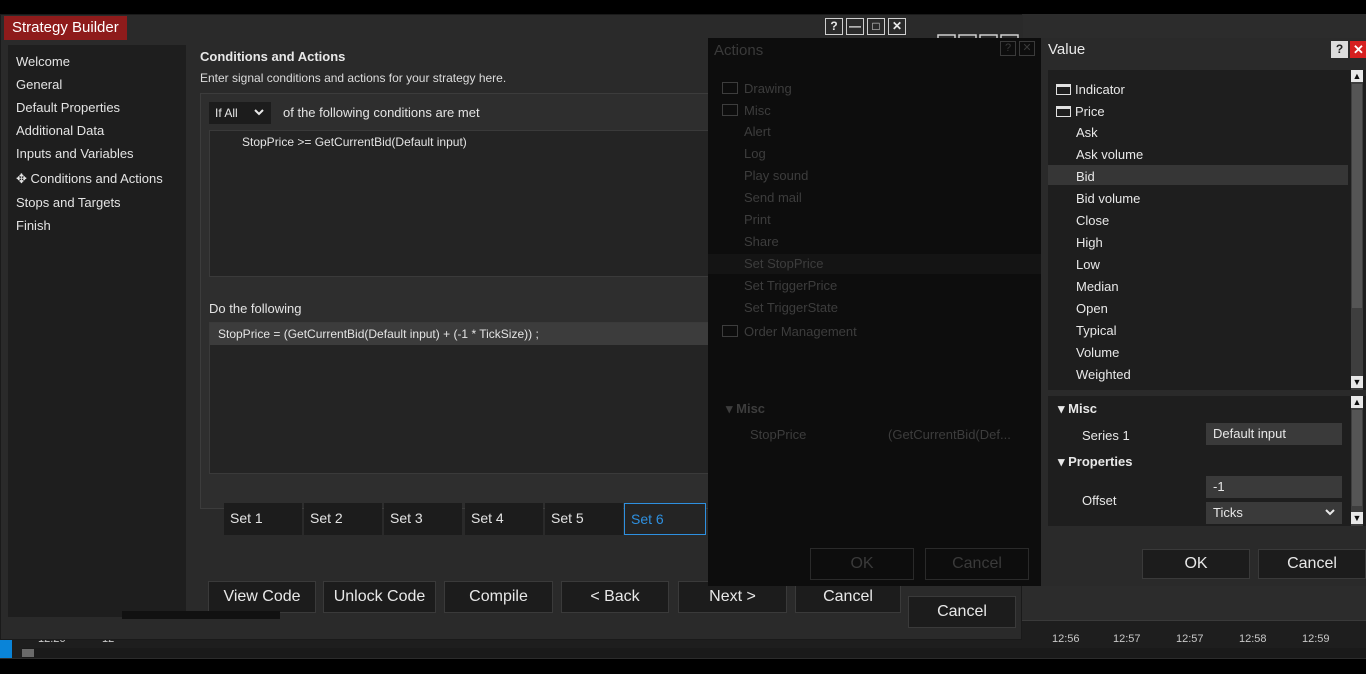  What do you see at coordinates (962, 612) in the screenshot?
I see `background-cancel-button: Cancel` at bounding box center [962, 612].